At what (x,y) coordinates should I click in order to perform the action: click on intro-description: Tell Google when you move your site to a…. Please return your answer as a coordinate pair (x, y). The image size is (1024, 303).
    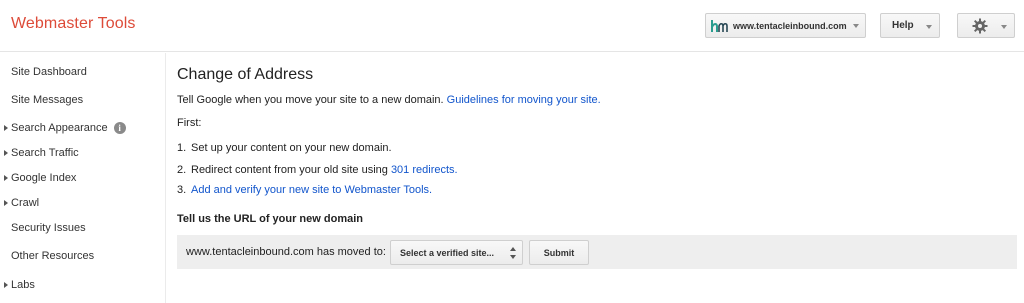
    Looking at the image, I should click on (310, 100).